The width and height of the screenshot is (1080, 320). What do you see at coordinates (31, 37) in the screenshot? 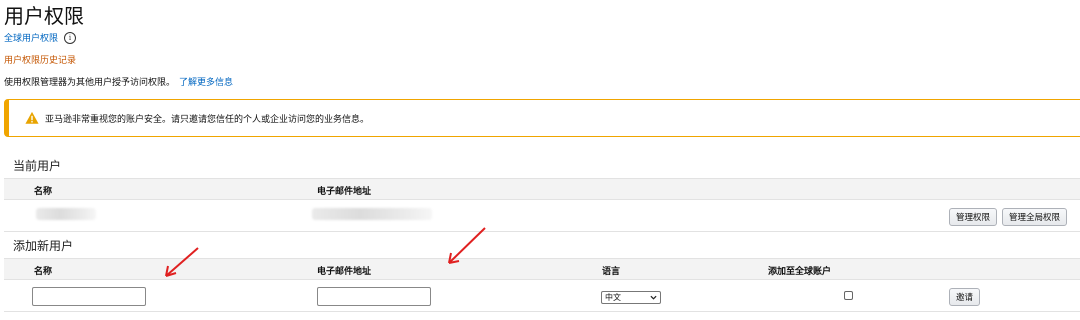
I see `global-permissions-link: 全球用户权限` at bounding box center [31, 37].